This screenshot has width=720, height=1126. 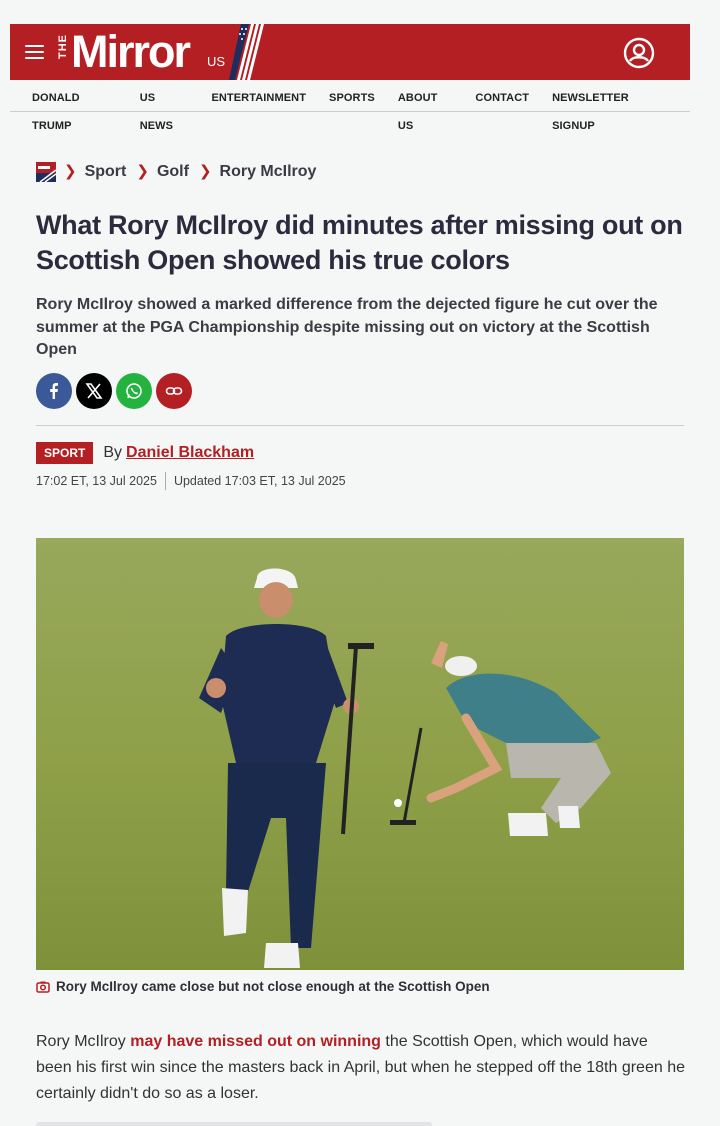 What do you see at coordinates (502, 112) in the screenshot?
I see `nav-item-contact: CONTACT` at bounding box center [502, 112].